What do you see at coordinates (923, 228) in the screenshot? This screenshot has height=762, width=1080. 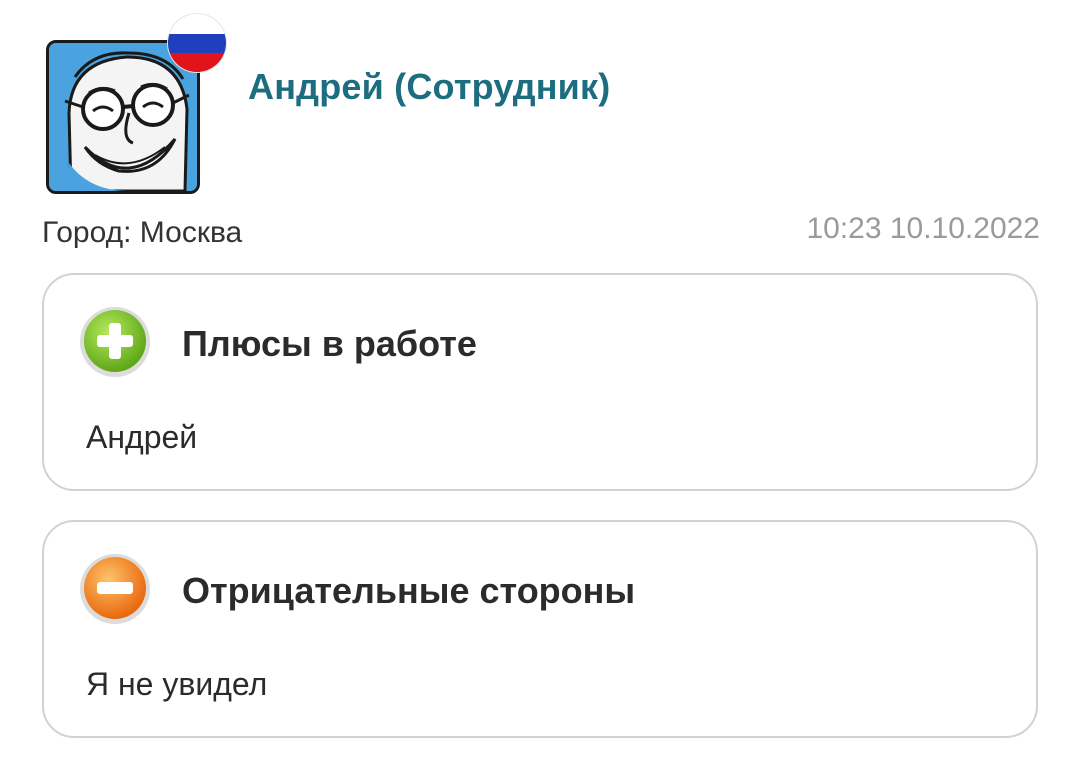 I see `review-timestamp: 10:23 10.10.2022` at bounding box center [923, 228].